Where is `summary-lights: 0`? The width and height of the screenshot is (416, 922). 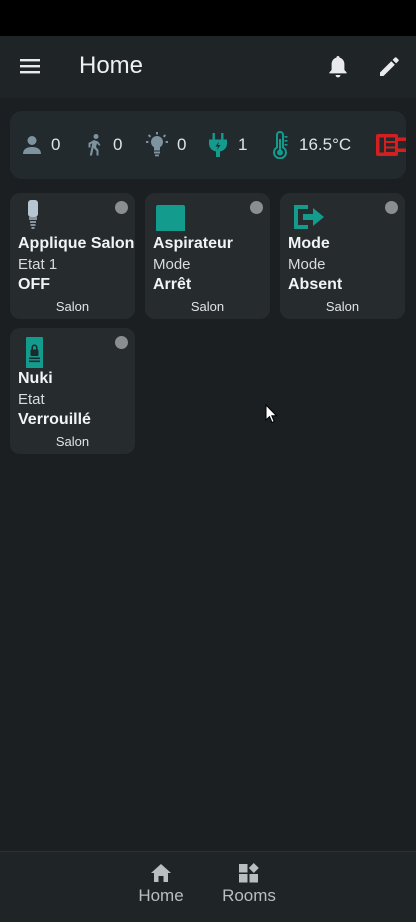
summary-lights: 0 is located at coordinates (165, 145).